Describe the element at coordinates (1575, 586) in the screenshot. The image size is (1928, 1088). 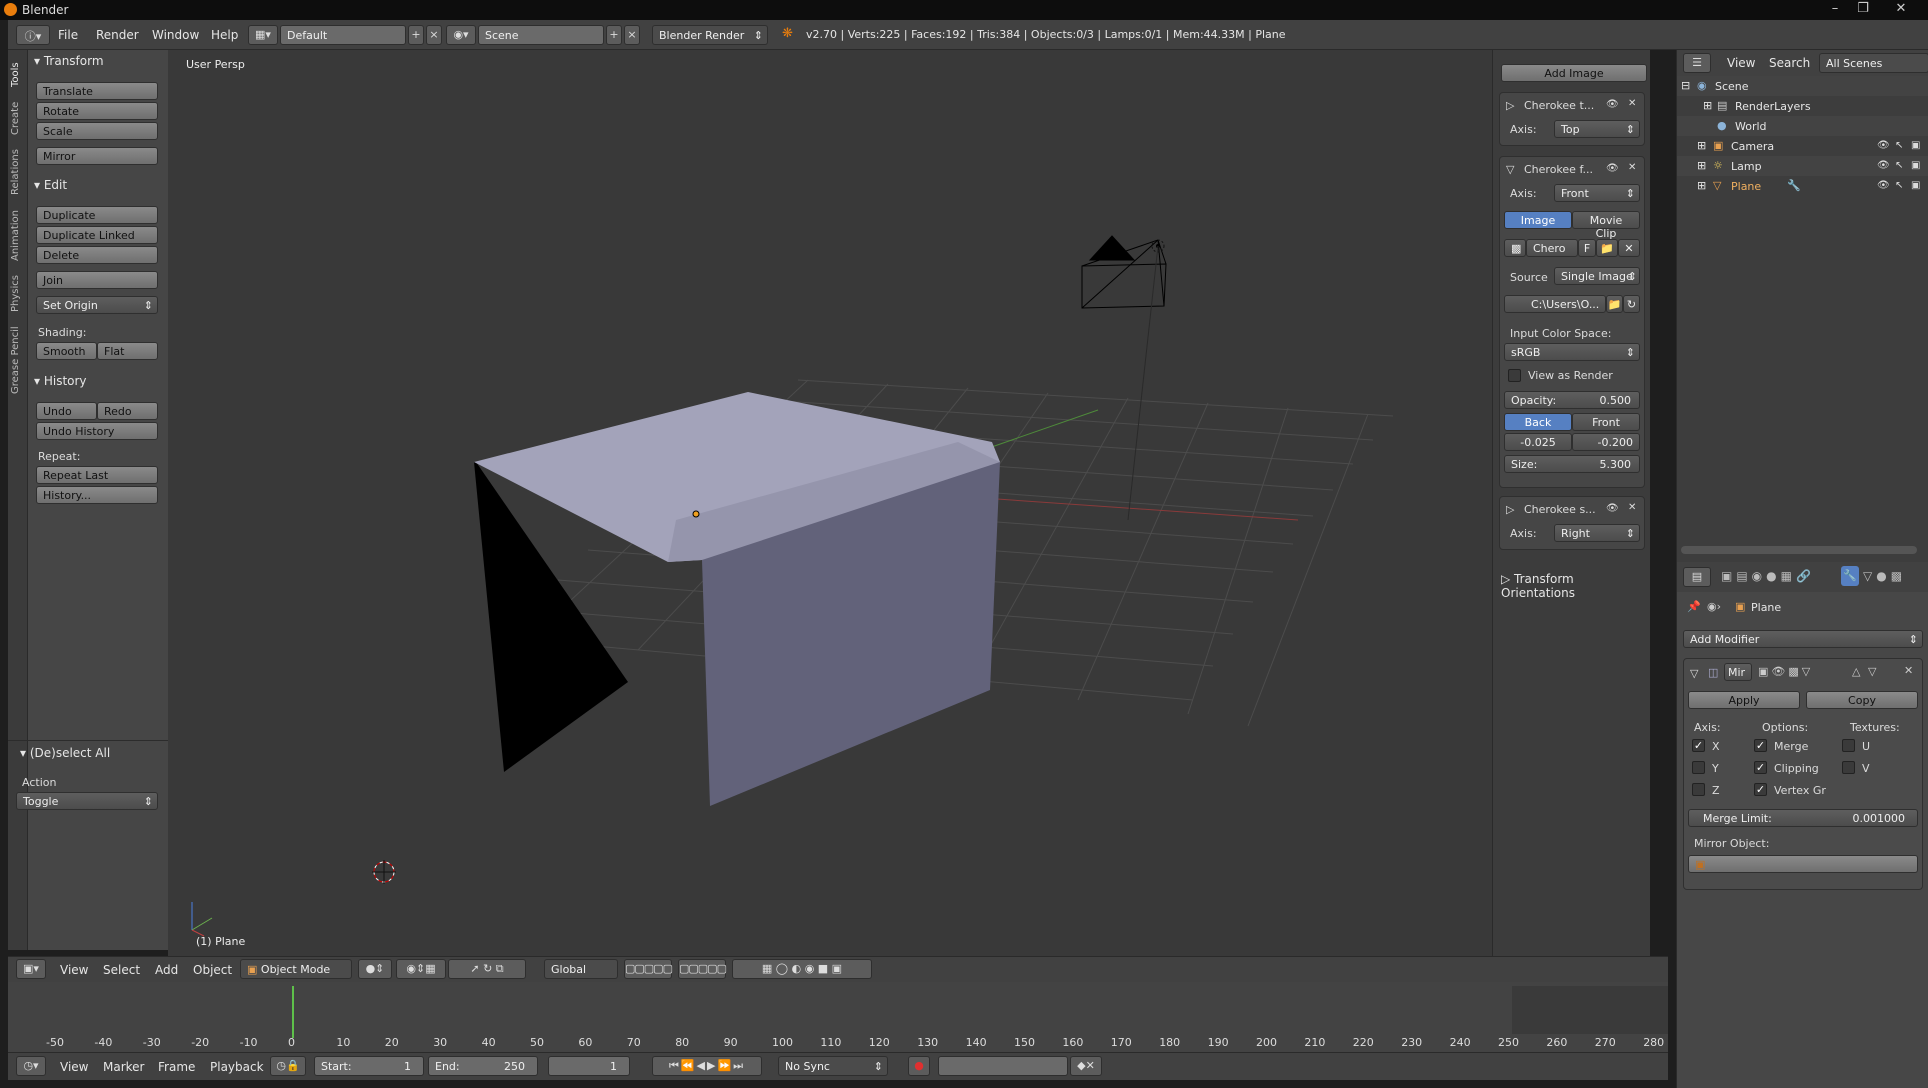
I see `transform-orientations-header: ▷ Transform Orientations` at that location.